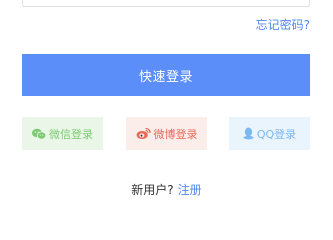 The image size is (333, 240). Describe the element at coordinates (39, 134) in the screenshot. I see `wechat-icon` at that location.